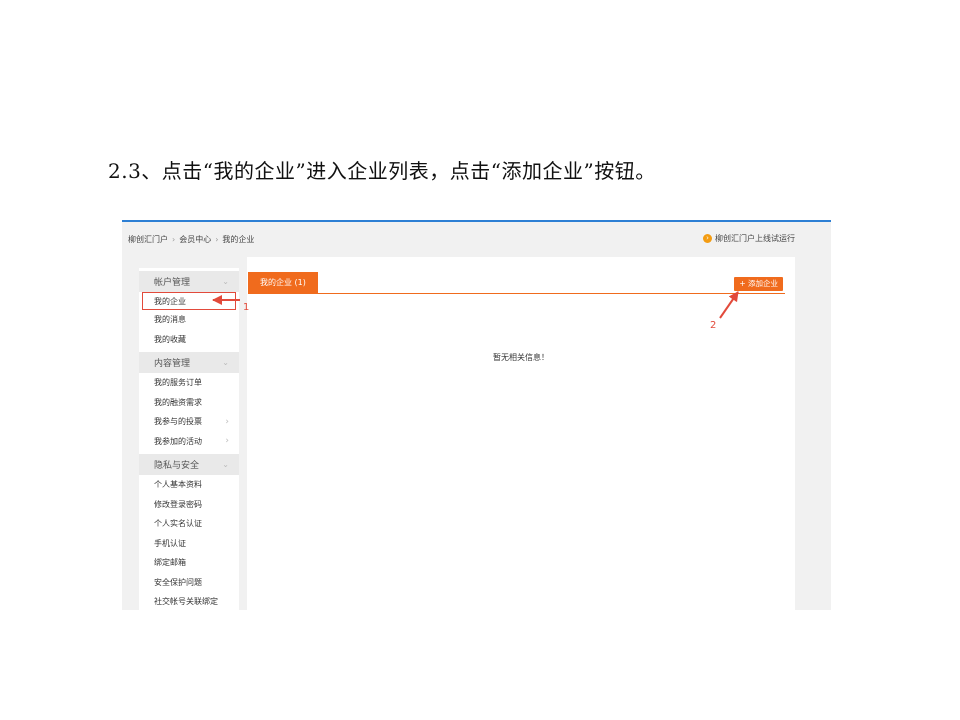  I want to click on annotation-label-2: 2, so click(713, 325).